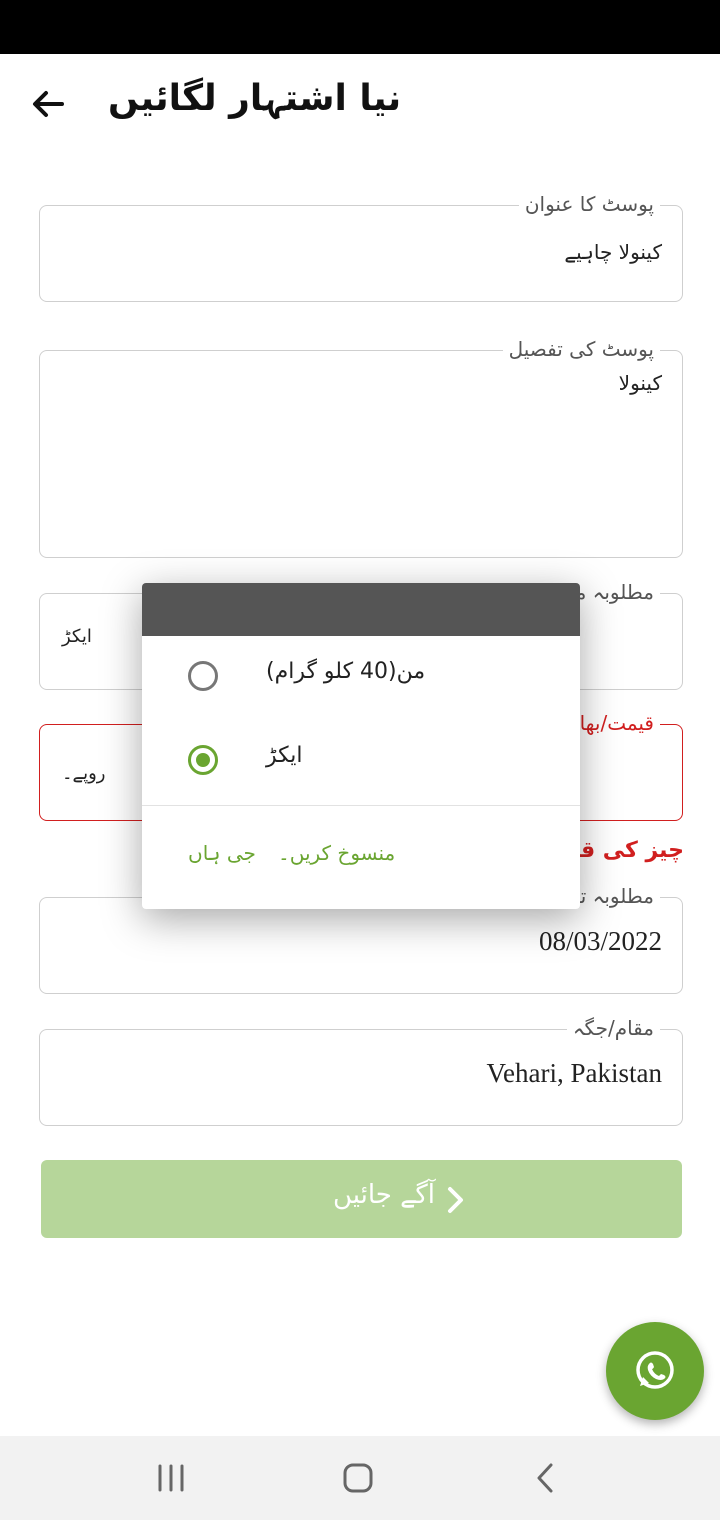 This screenshot has width=720, height=1520. I want to click on date-field: مطلوبہ تاریخ 08/03/2022, so click(361, 939).